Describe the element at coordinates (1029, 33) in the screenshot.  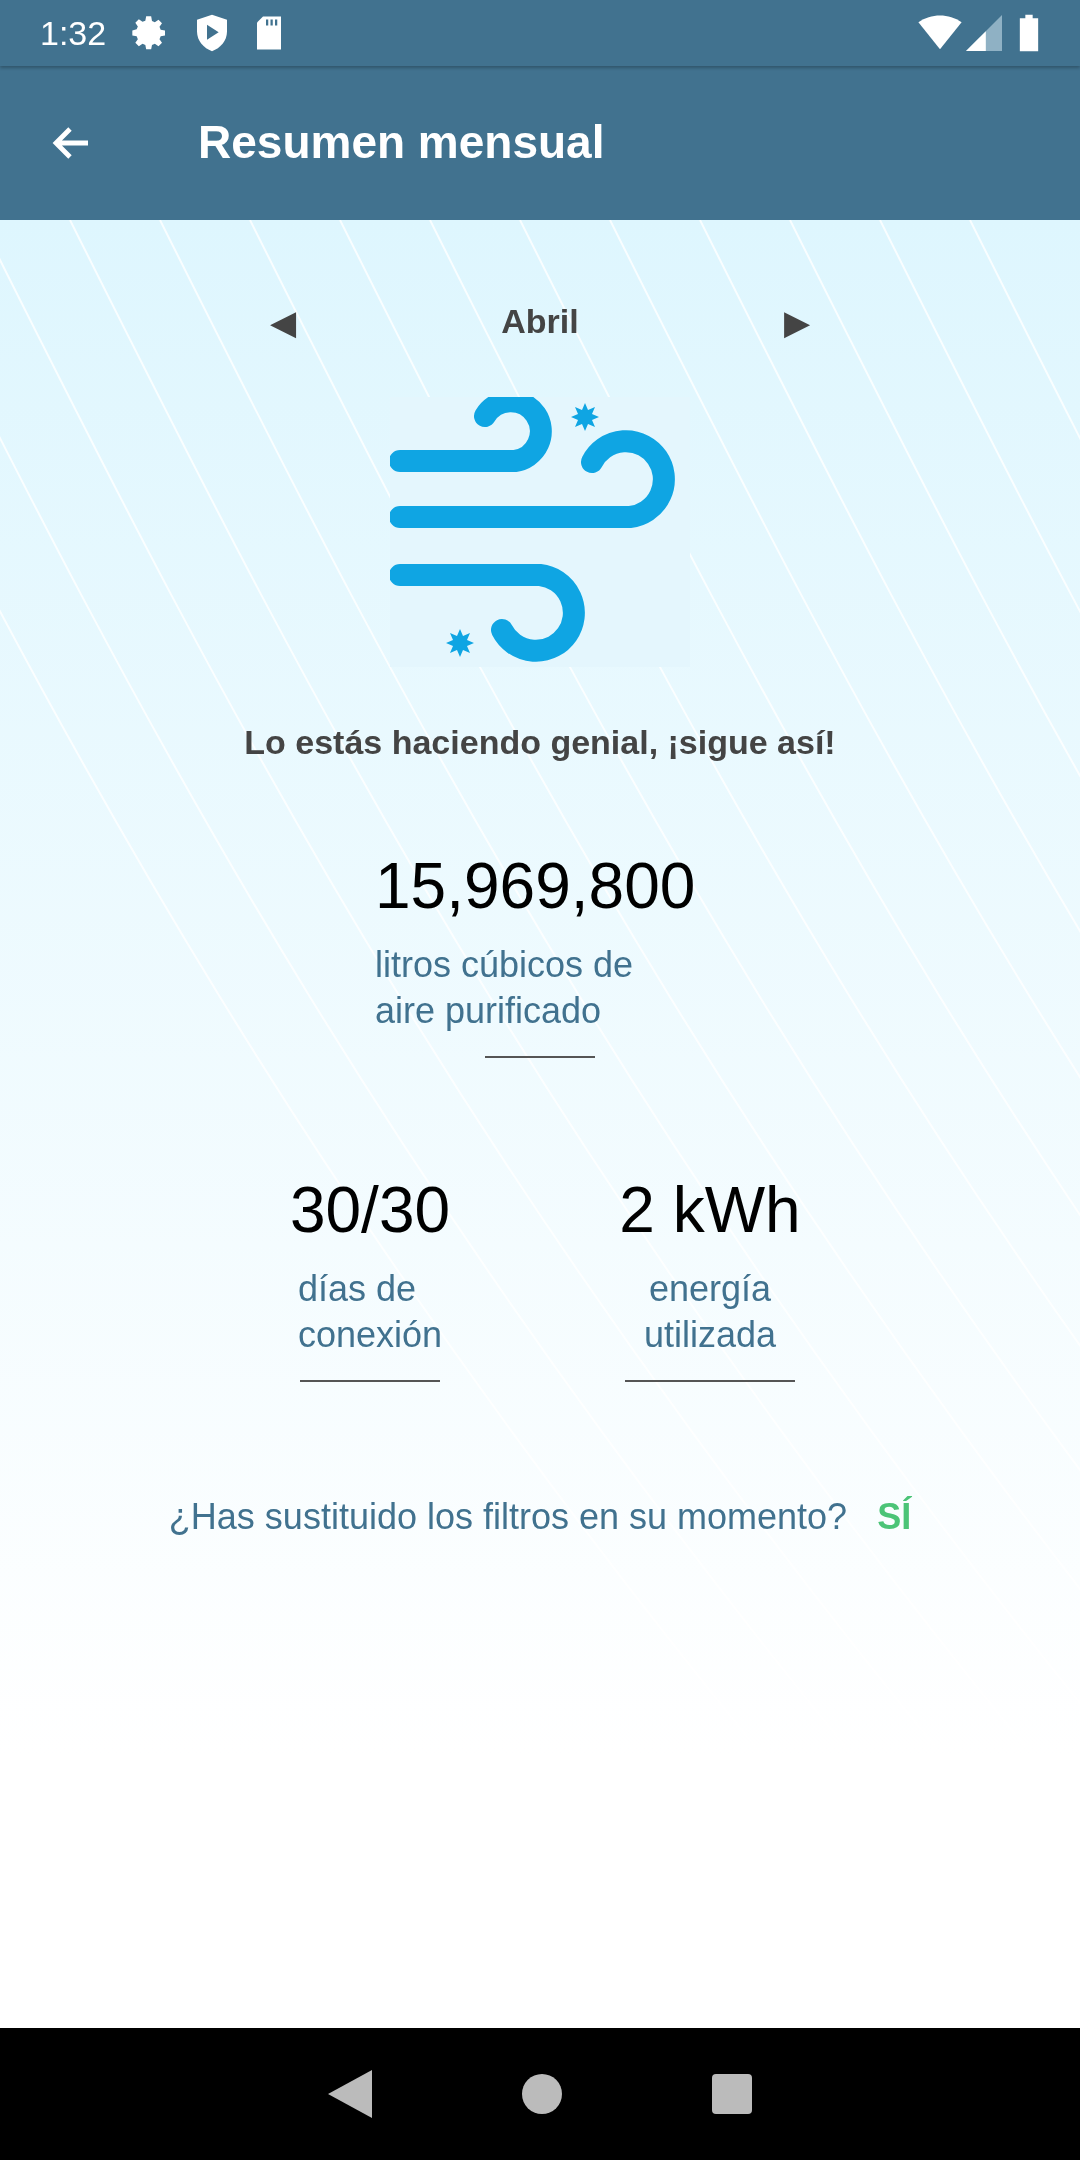
I see `battery-icon` at that location.